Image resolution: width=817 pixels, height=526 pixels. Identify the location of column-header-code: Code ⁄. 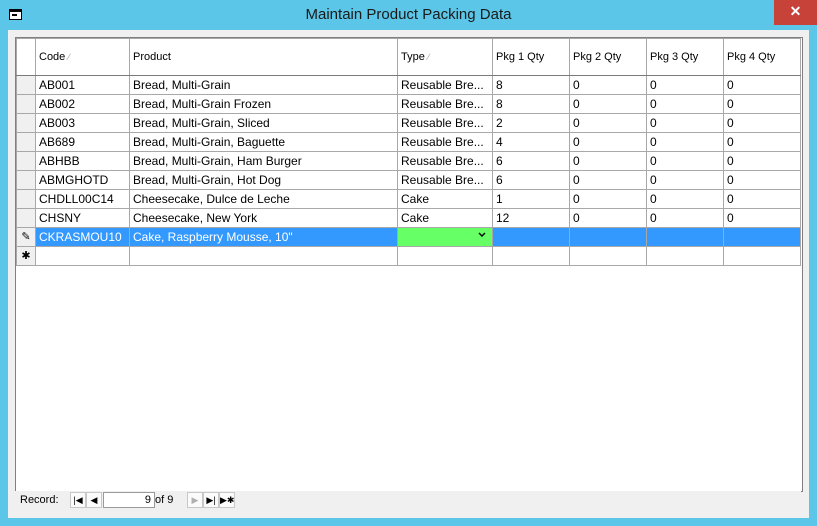
(82, 57).